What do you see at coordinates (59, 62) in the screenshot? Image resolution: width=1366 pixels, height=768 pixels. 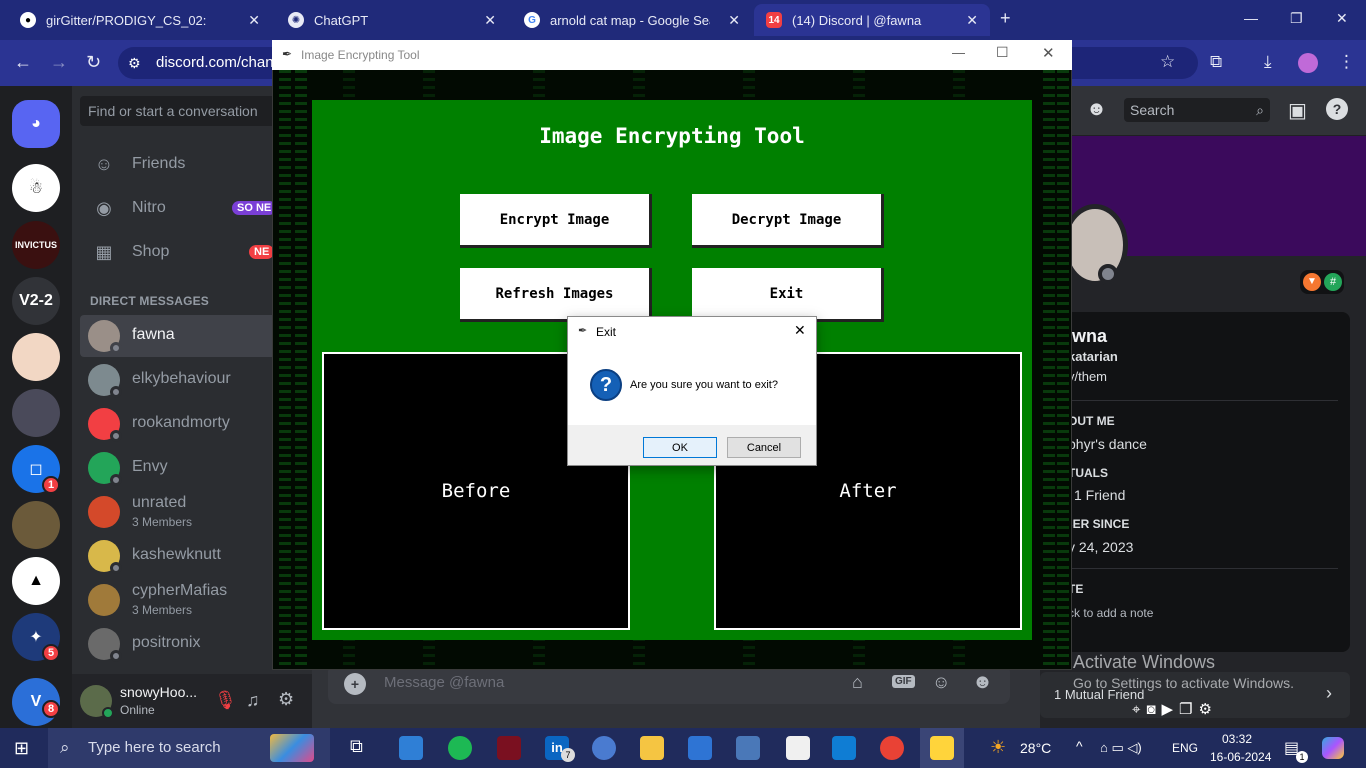 I see `forward-icon: →` at bounding box center [59, 62].